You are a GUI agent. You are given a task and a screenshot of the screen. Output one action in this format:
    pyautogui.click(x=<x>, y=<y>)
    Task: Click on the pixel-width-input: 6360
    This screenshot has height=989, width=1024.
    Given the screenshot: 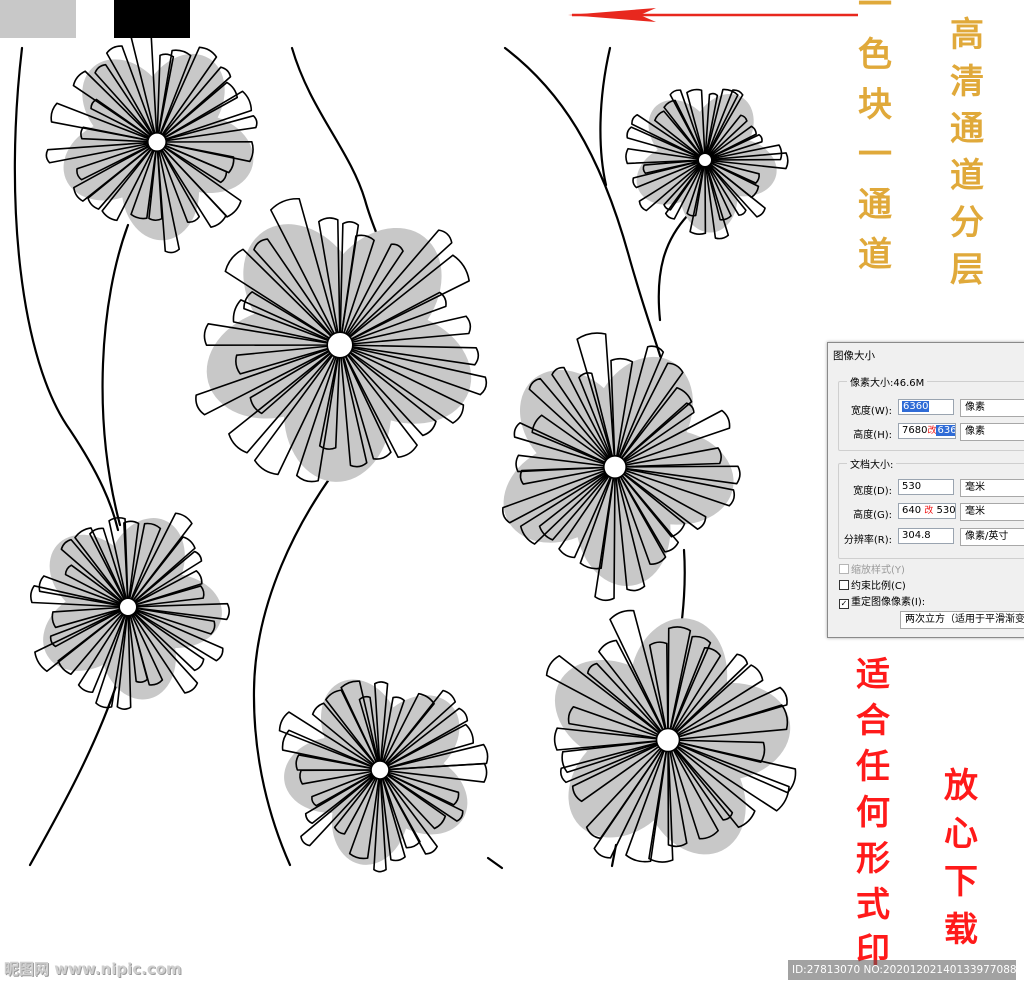 What is the action you would take?
    pyautogui.click(x=926, y=407)
    